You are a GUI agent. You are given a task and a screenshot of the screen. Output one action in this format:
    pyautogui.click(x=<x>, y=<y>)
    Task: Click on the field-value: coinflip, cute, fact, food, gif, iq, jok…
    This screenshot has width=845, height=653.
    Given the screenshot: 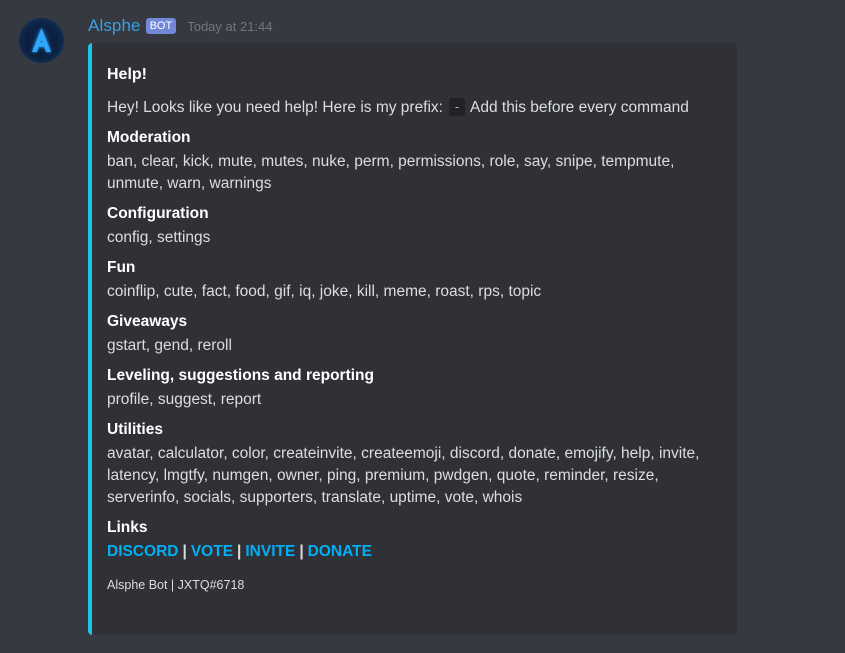 What is the action you would take?
    pyautogui.click(x=324, y=291)
    